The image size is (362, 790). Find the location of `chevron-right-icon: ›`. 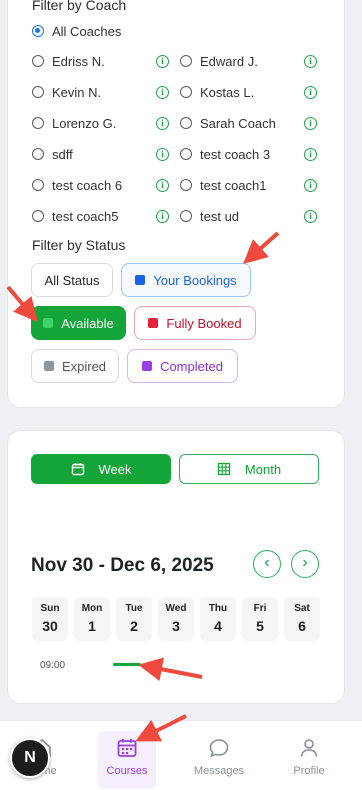

chevron-right-icon: › is located at coordinates (305, 562).